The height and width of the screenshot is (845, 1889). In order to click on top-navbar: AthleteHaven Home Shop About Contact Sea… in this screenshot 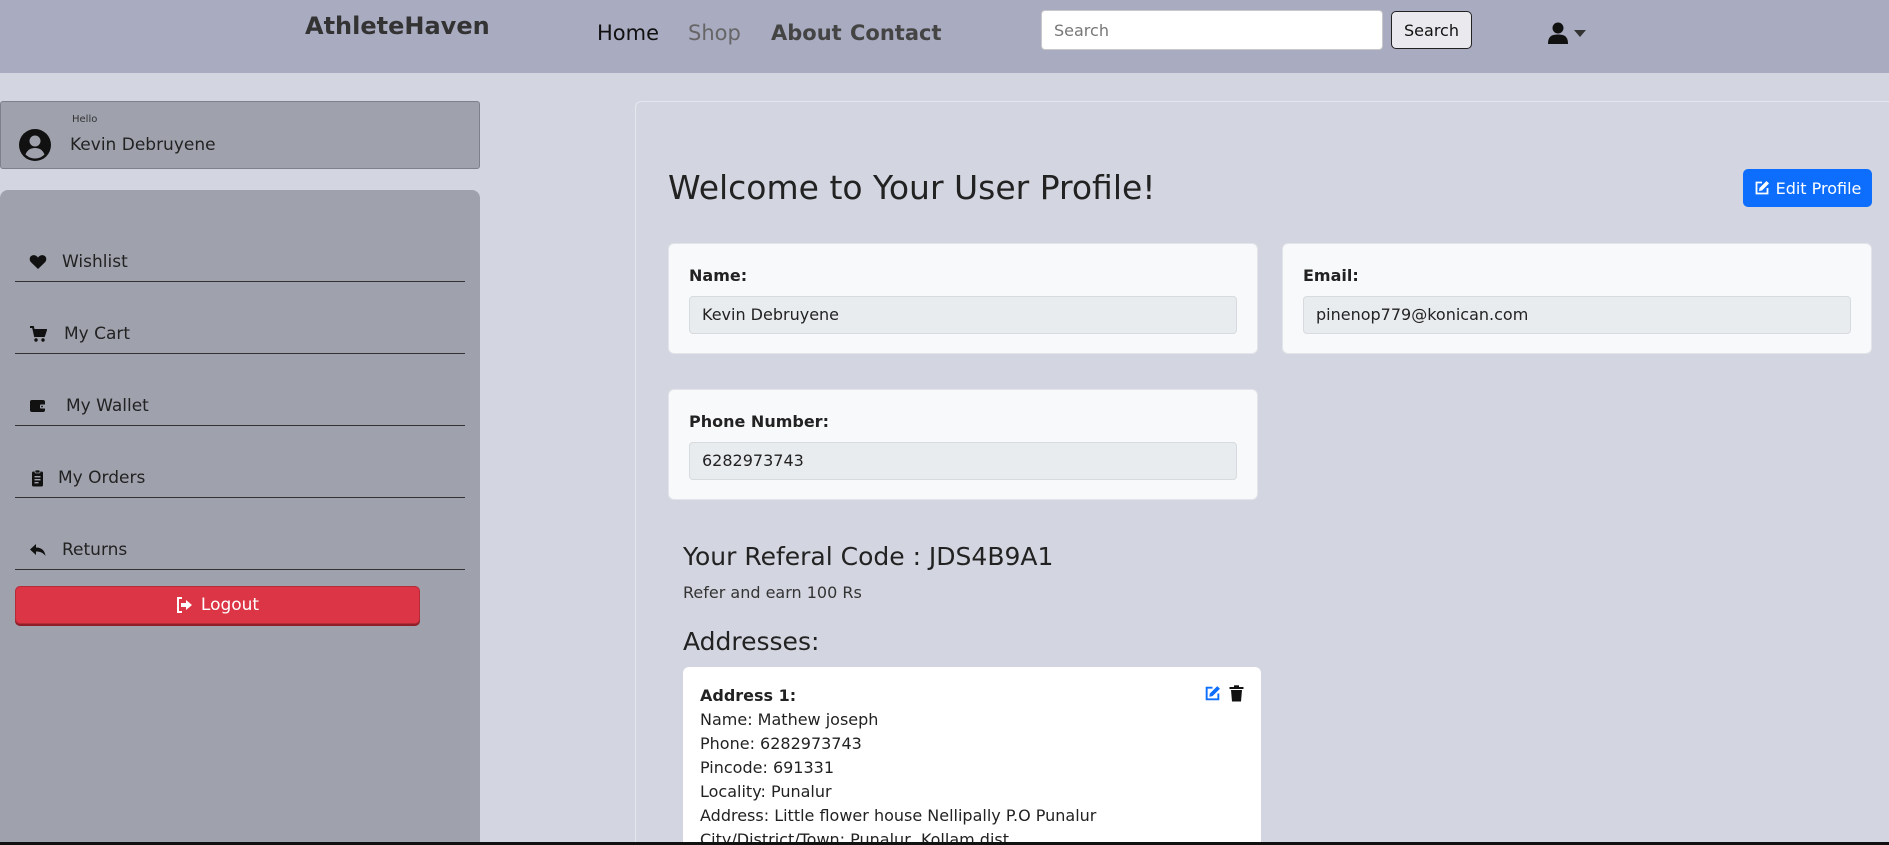, I will do `click(944, 36)`.